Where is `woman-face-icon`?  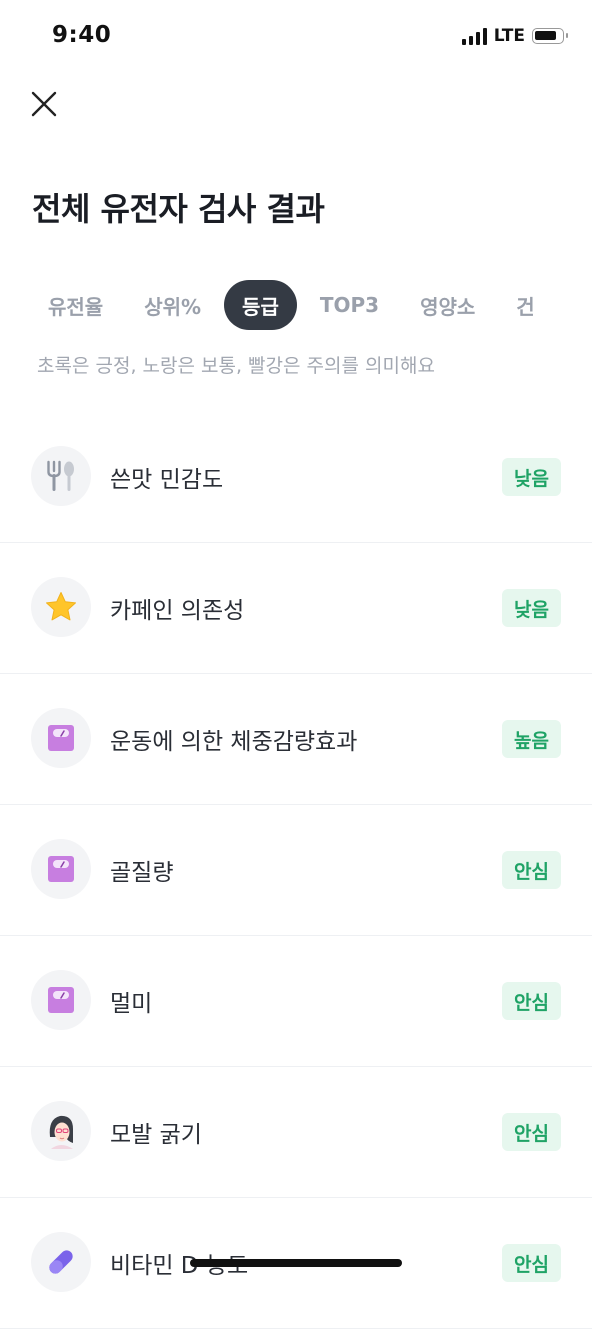
woman-face-icon is located at coordinates (61, 1132).